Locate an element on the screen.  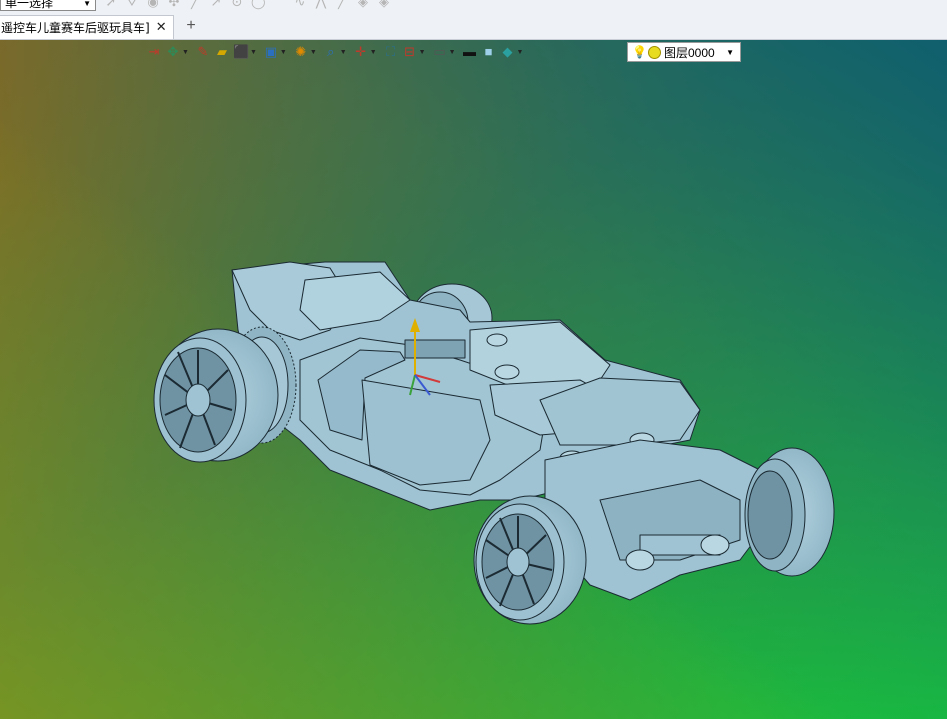
axis-icon: ✛ is located at coordinates (361, 51).